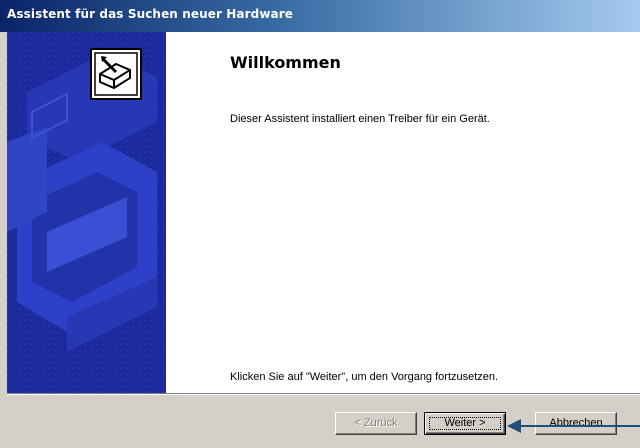 This screenshot has width=640, height=448. Describe the element at coordinates (320, 16) in the screenshot. I see `title-bar: Assistent für das Suchen neuer Hardware` at that location.